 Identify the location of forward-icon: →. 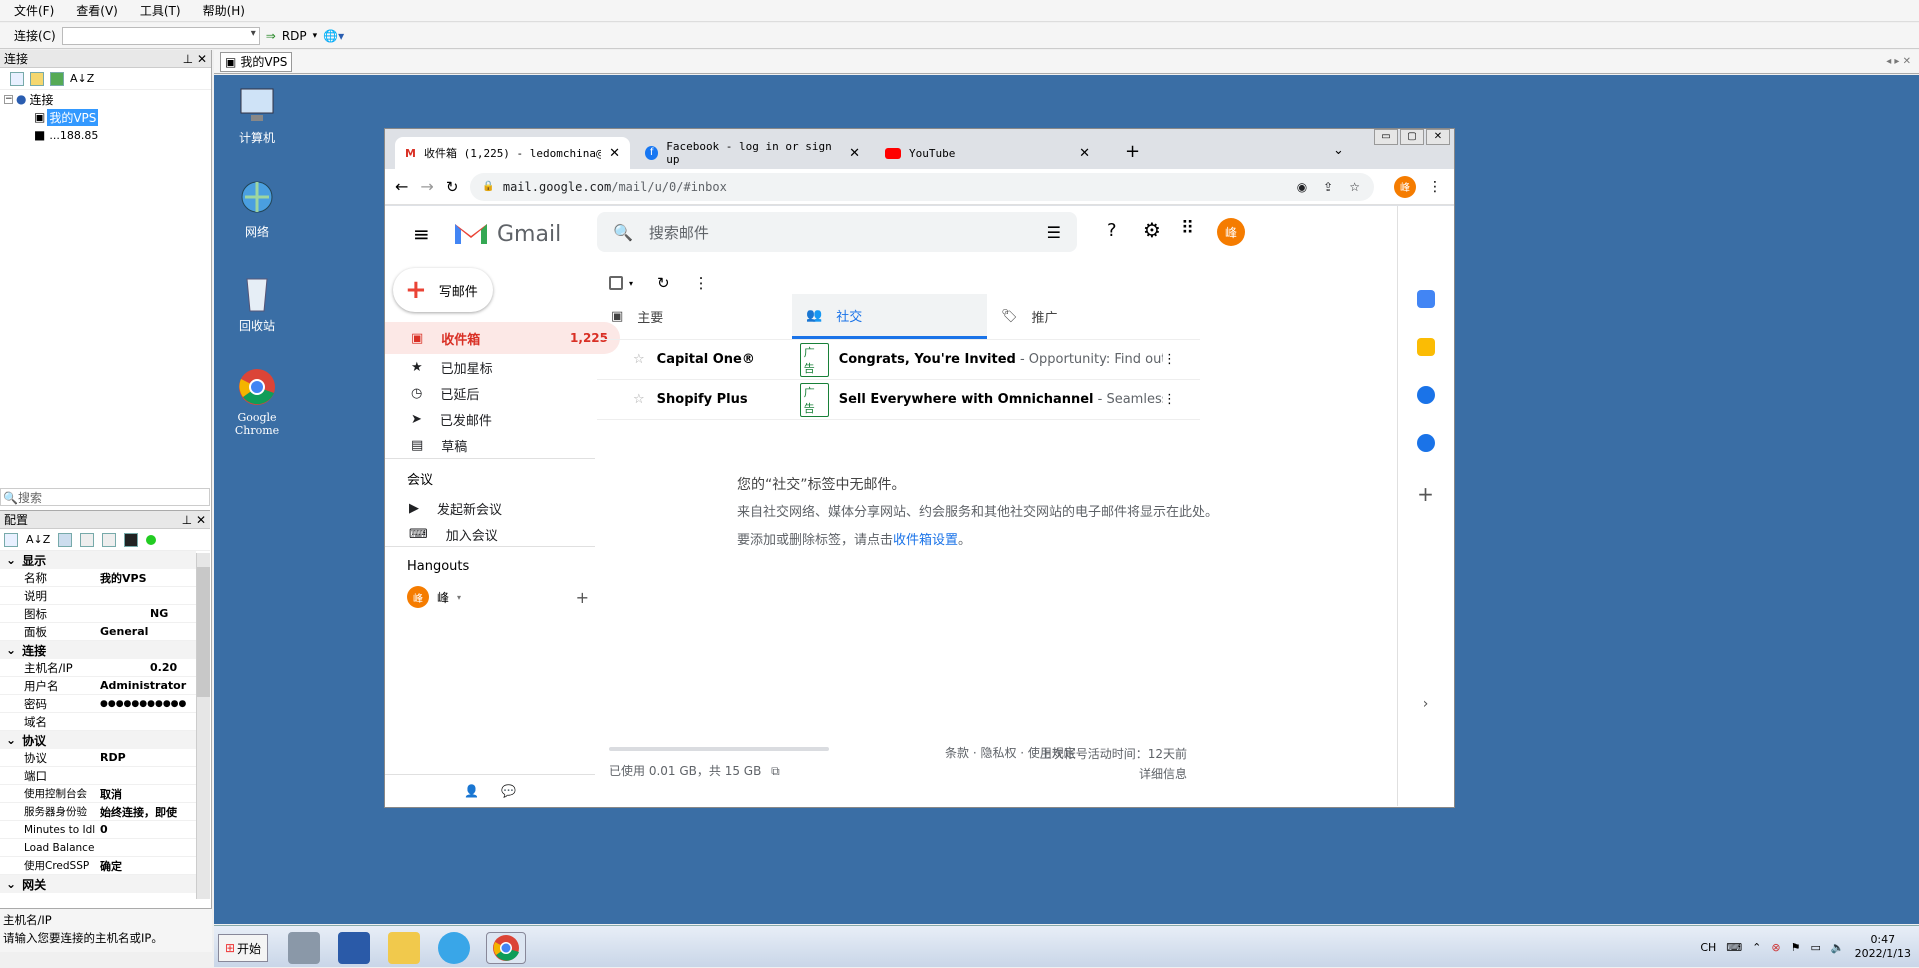
(426, 186).